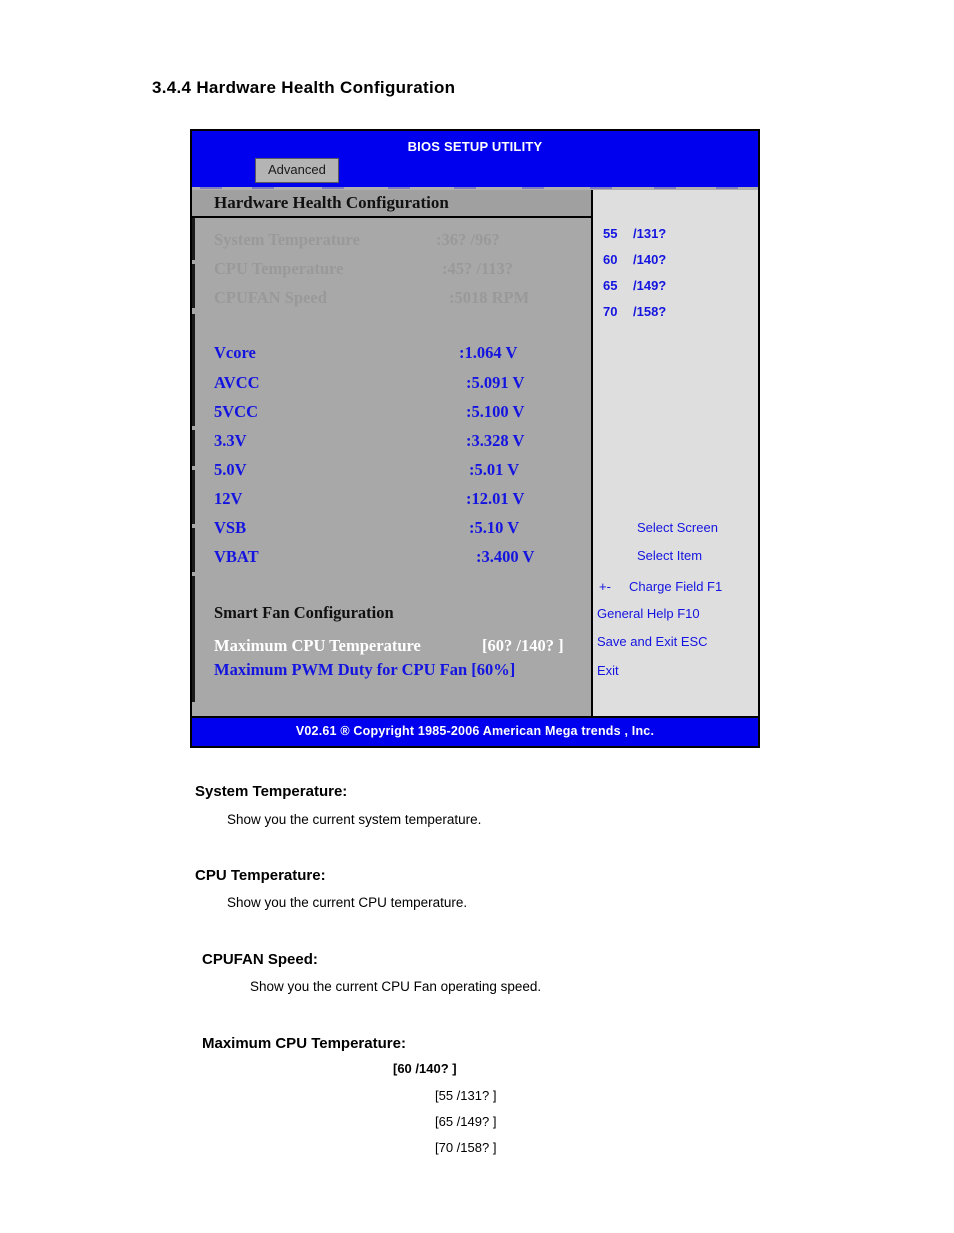  I want to click on row-12v: 12V :12.01 V, so click(398, 501).